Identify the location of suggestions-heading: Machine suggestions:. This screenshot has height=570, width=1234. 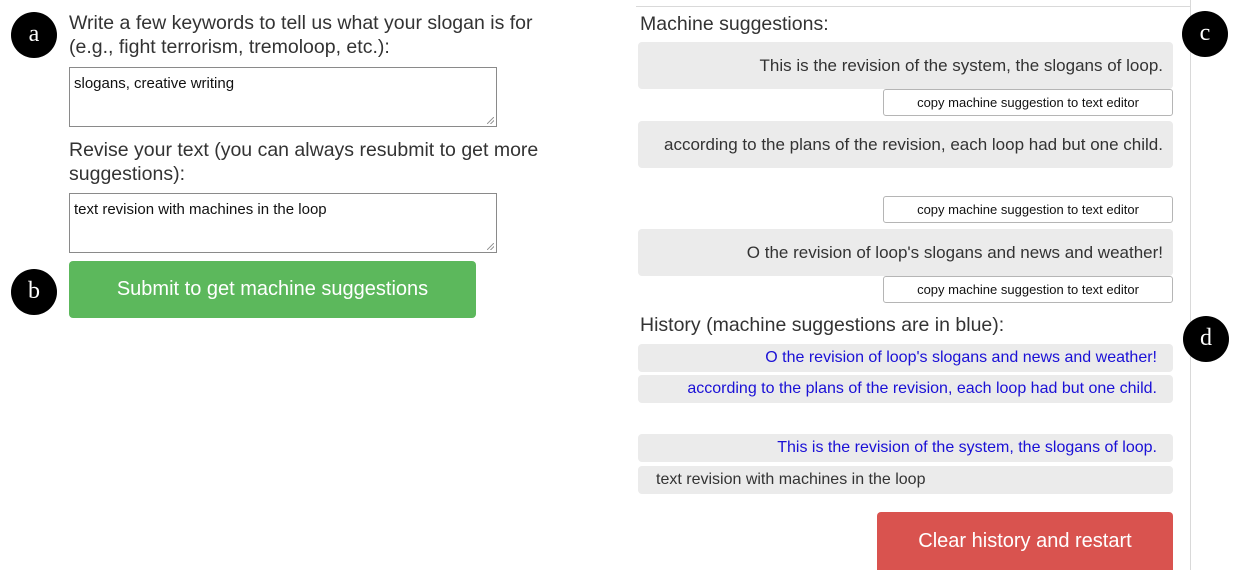
(734, 24).